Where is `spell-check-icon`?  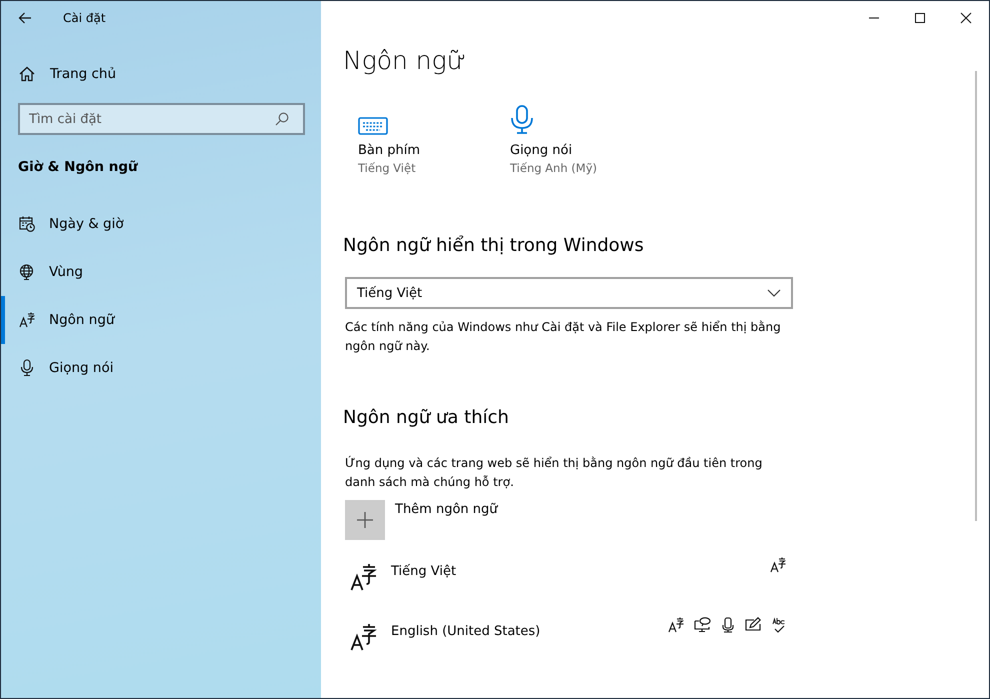 spell-check-icon is located at coordinates (779, 625).